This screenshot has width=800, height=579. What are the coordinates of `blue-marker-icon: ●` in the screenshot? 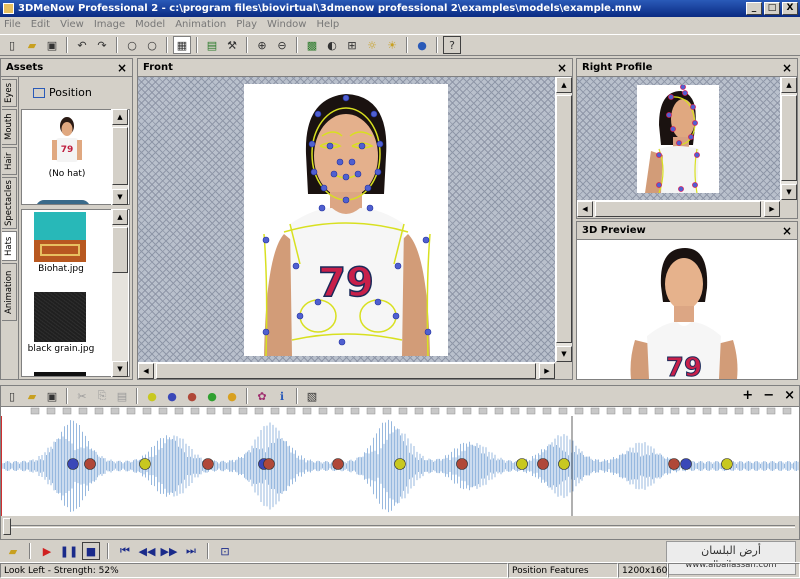 It's located at (172, 396).